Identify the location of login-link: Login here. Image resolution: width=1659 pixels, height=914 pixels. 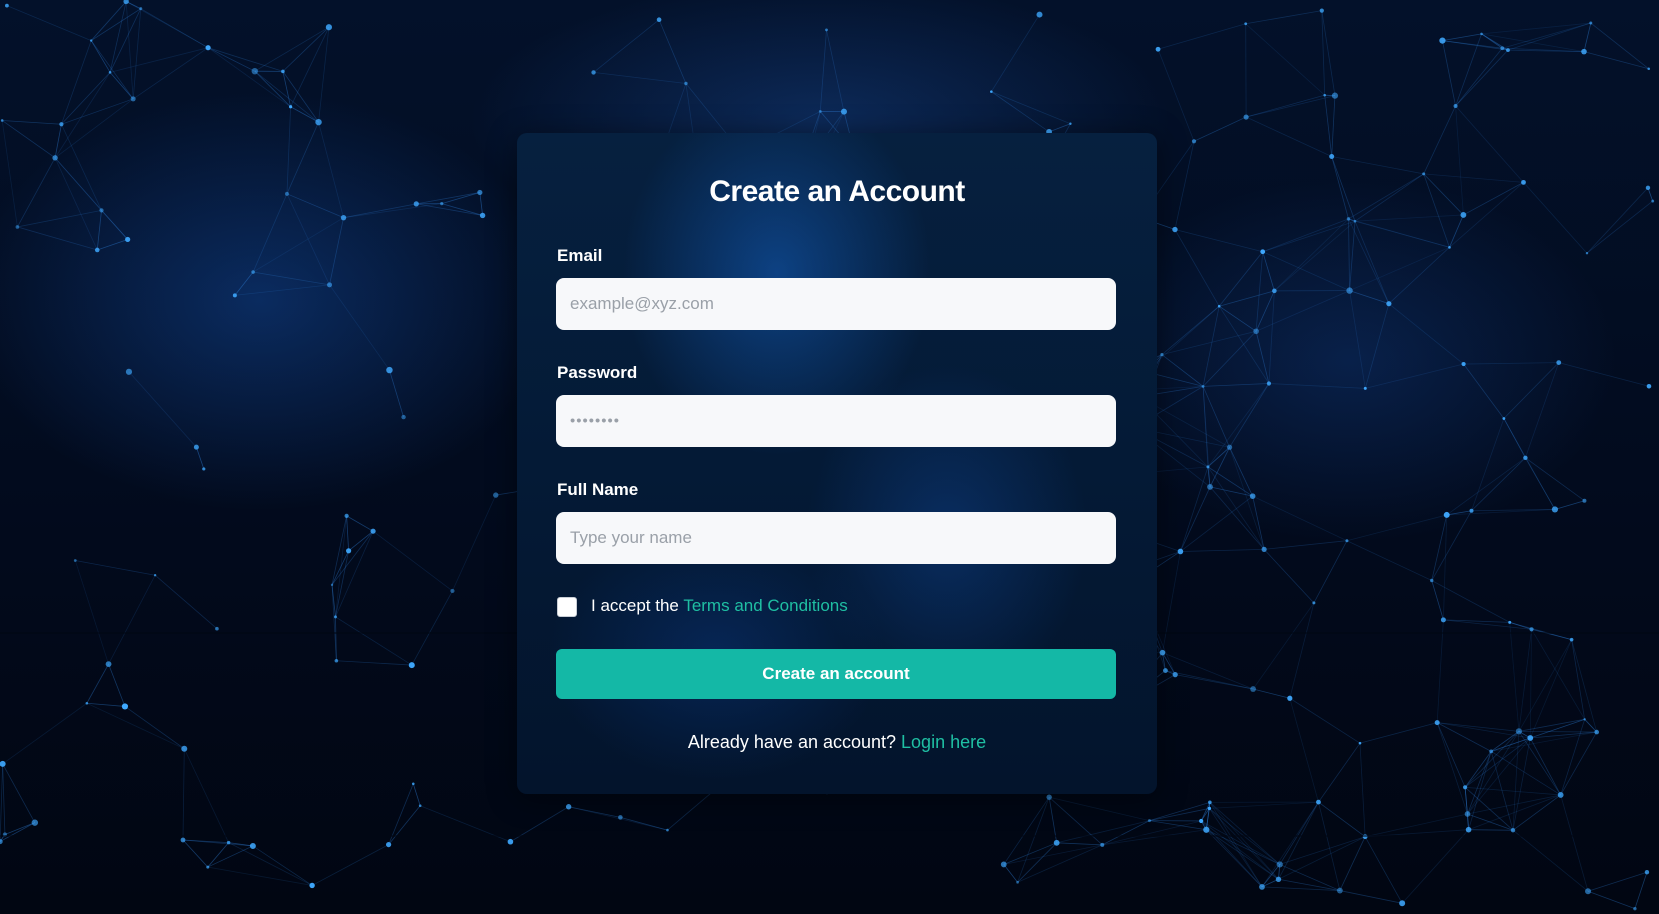
(943, 742).